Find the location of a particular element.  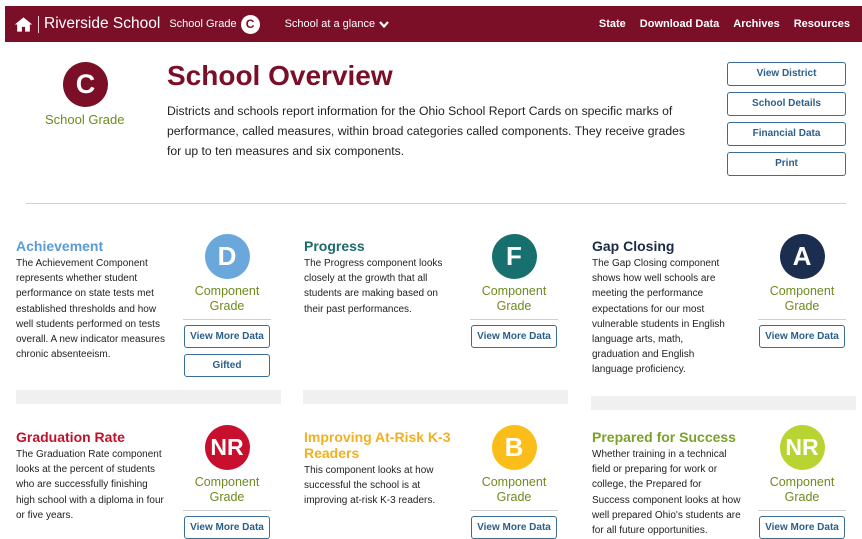

component-grade-block: D Component Grade View More Data Gifted is located at coordinates (227, 308).